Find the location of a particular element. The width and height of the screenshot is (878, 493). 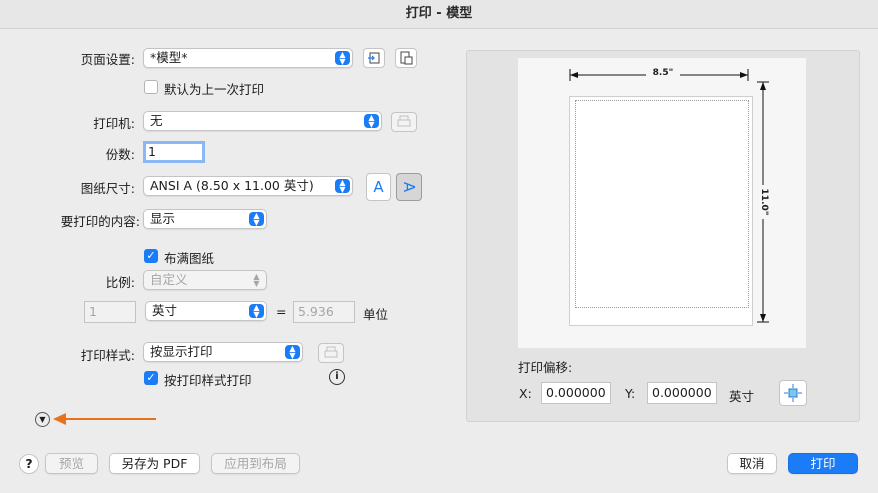

plot-with-styles-label: 按打印样式打印 is located at coordinates (208, 380).